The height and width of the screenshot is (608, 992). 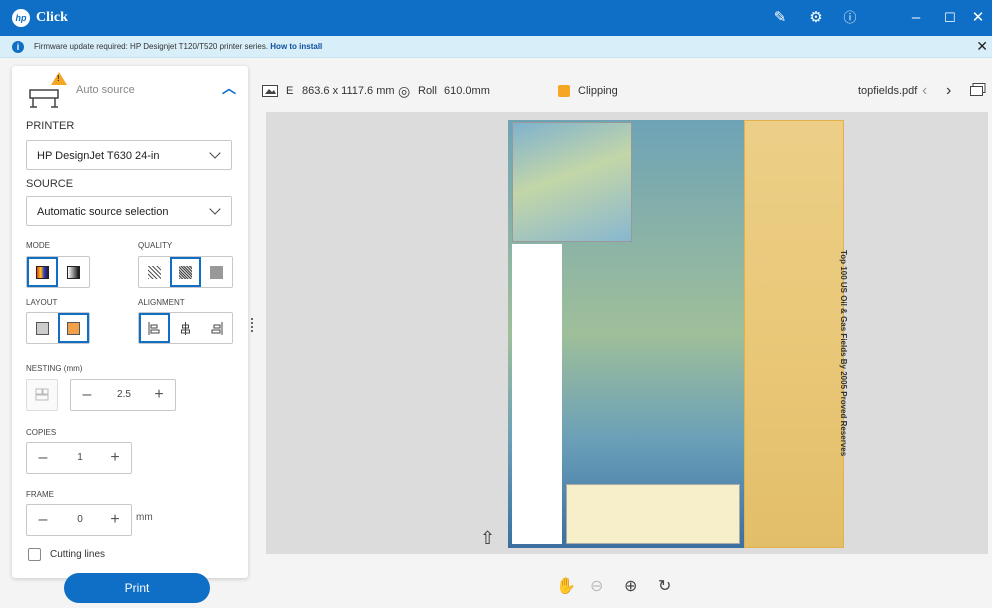 What do you see at coordinates (664, 586) in the screenshot?
I see `rotate-icon: ↻` at bounding box center [664, 586].